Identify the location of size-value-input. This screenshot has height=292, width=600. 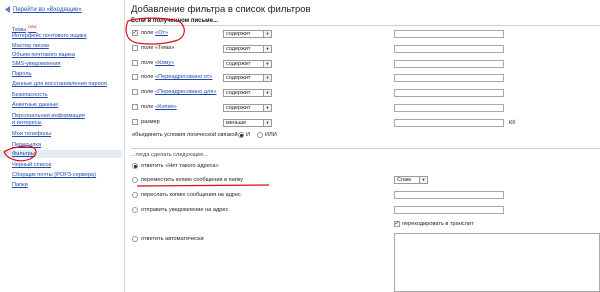
(449, 123).